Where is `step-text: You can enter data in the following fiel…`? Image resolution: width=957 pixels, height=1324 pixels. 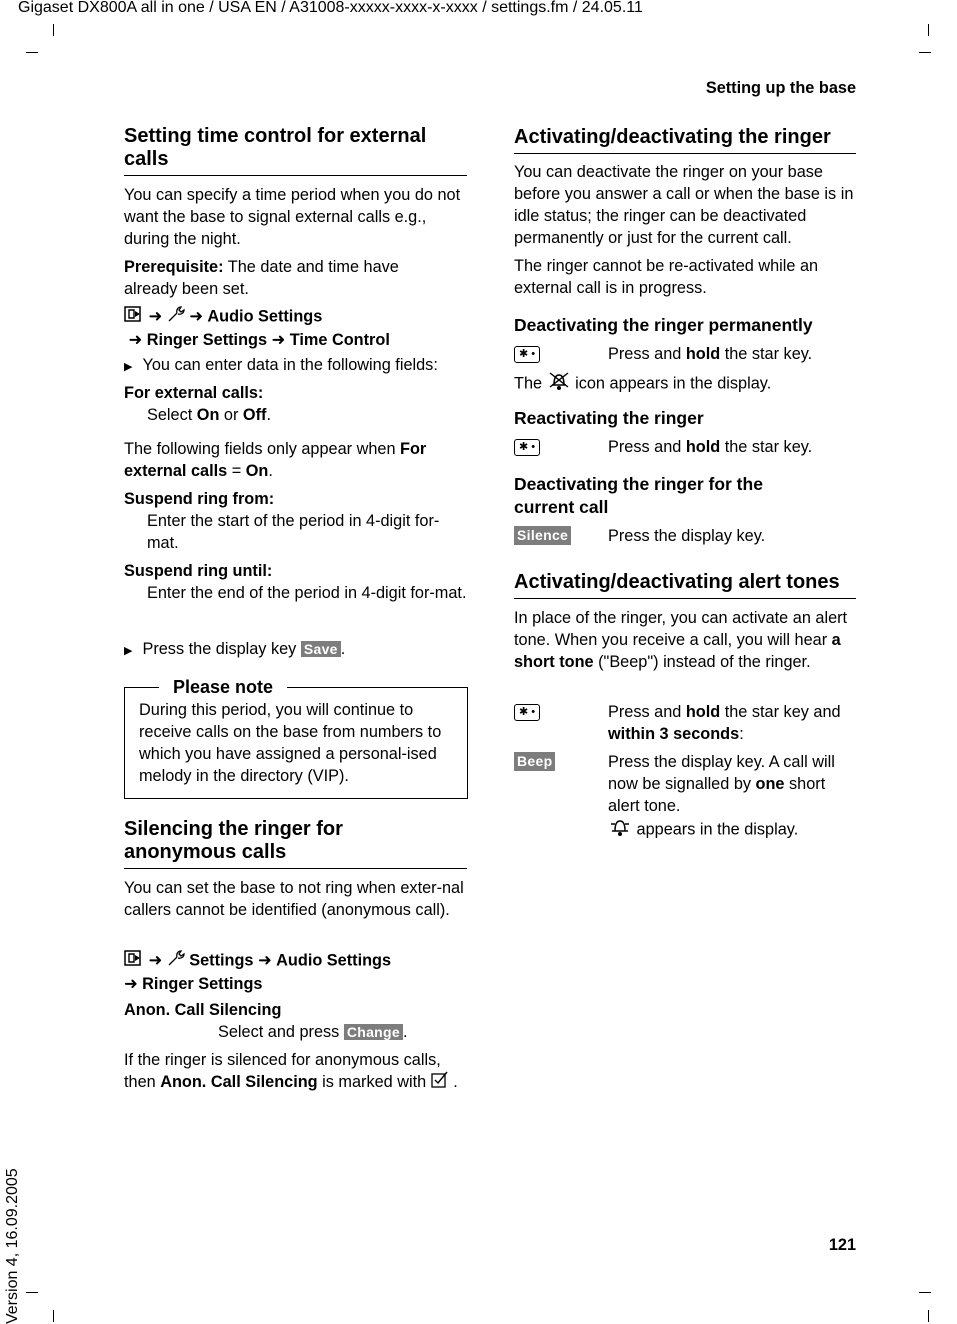 step-text: You can enter data in the following fiel… is located at coordinates (290, 365).